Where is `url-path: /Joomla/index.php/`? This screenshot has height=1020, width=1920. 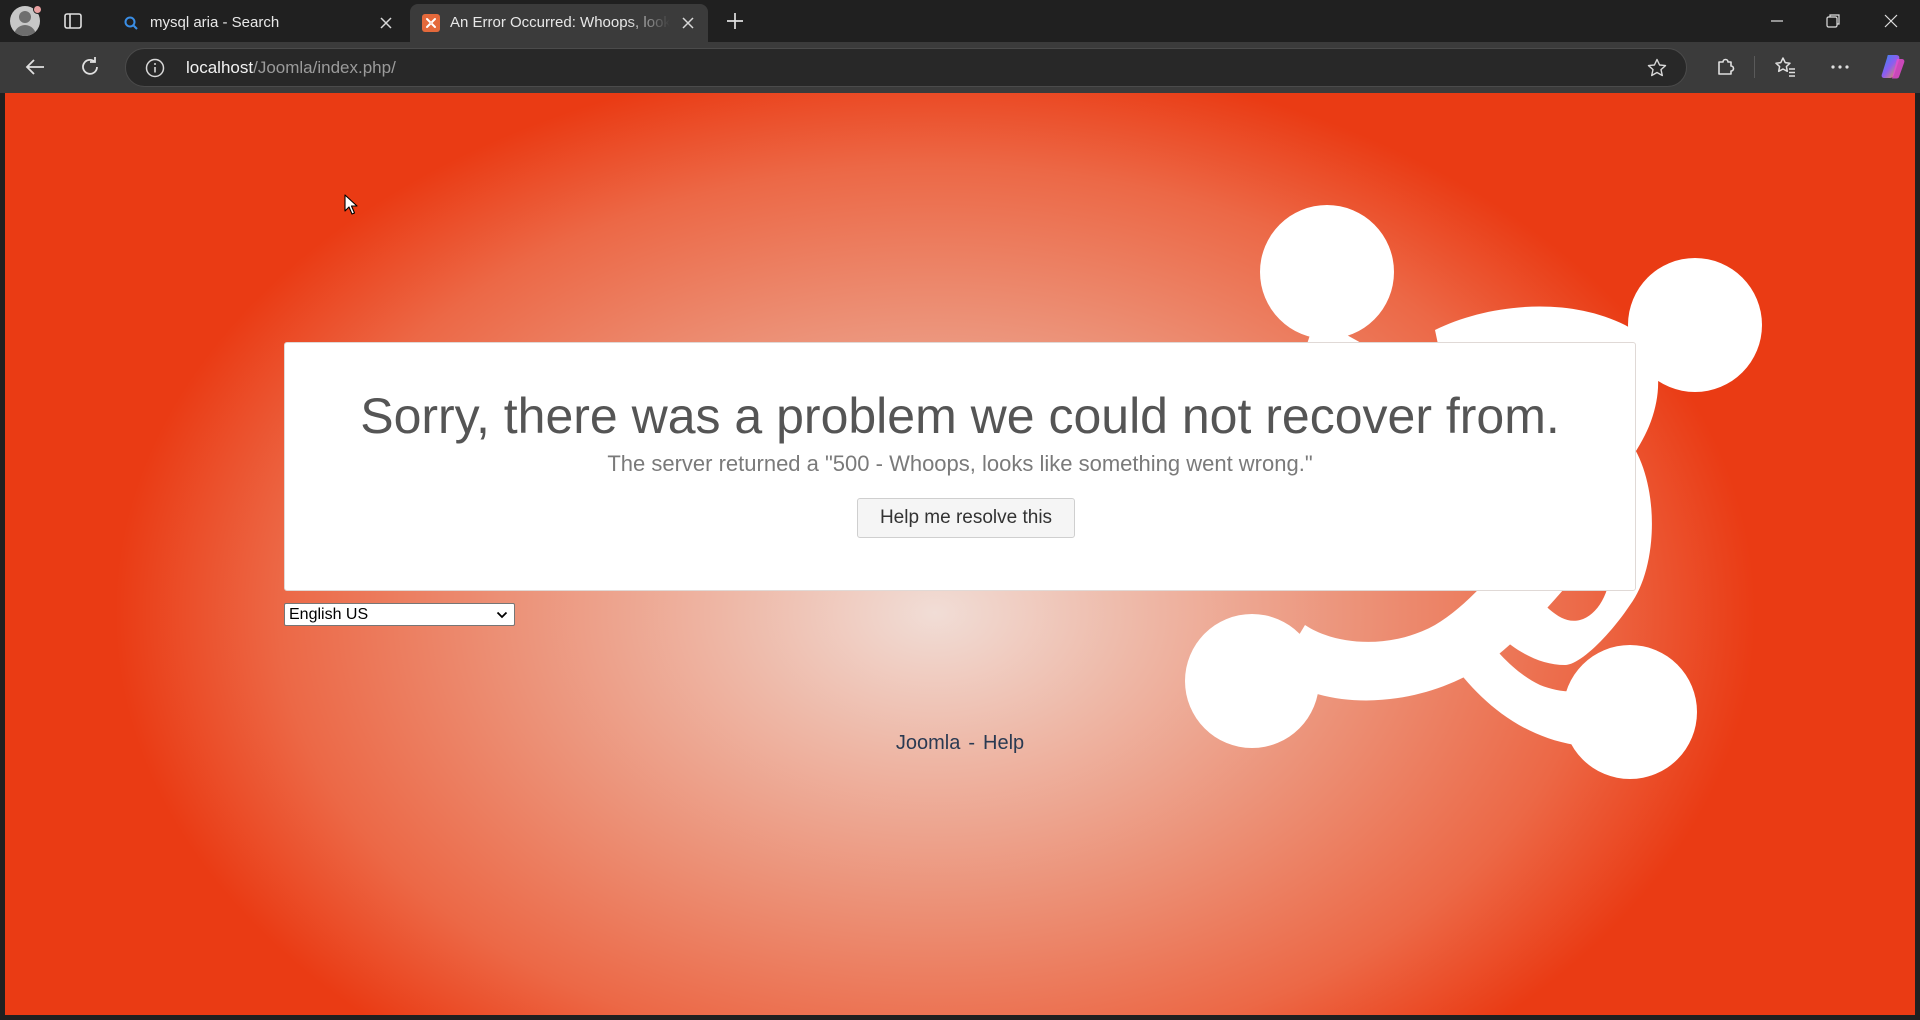
url-path: /Joomla/index.php/ is located at coordinates (324, 67).